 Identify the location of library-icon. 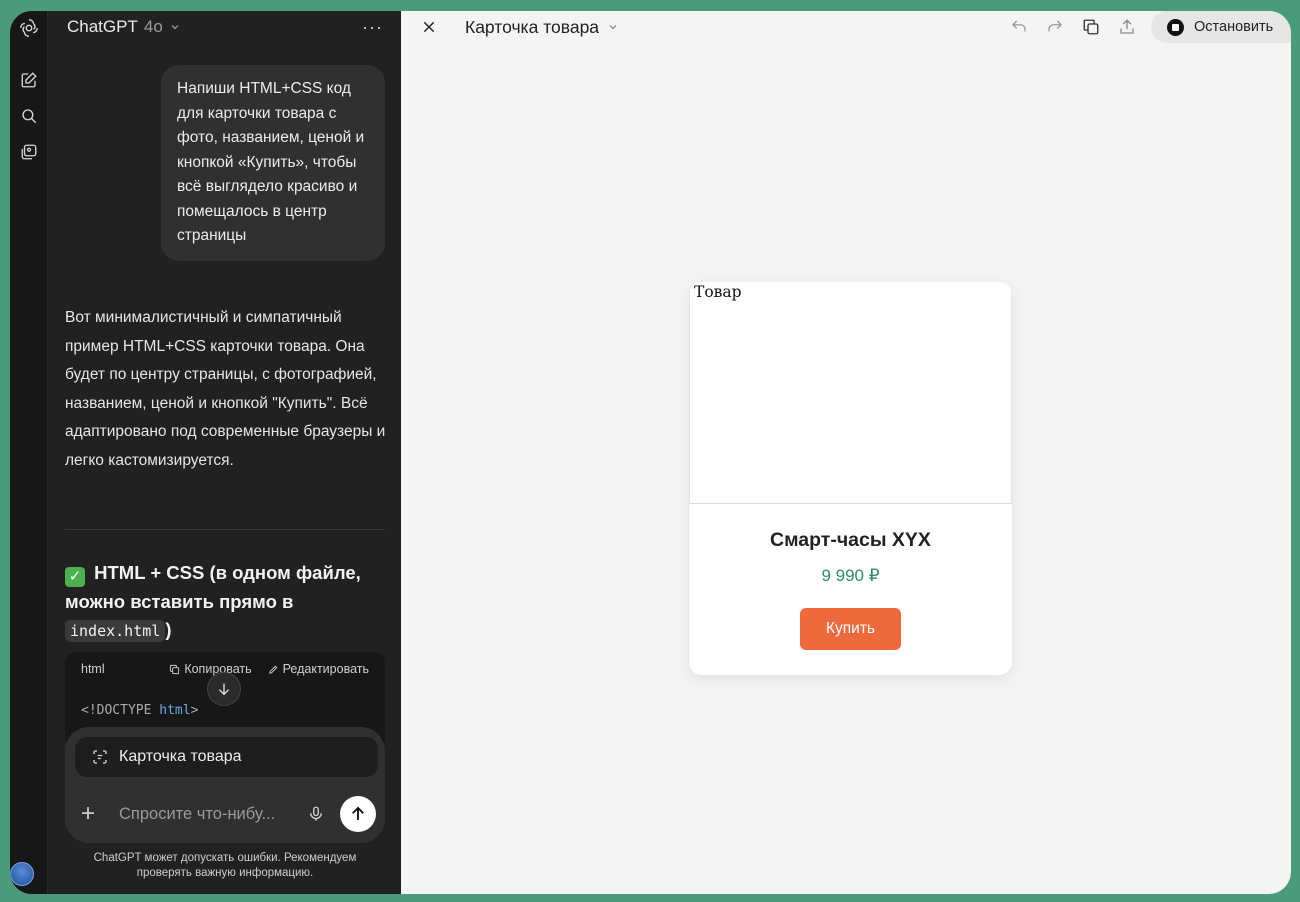
(29, 152).